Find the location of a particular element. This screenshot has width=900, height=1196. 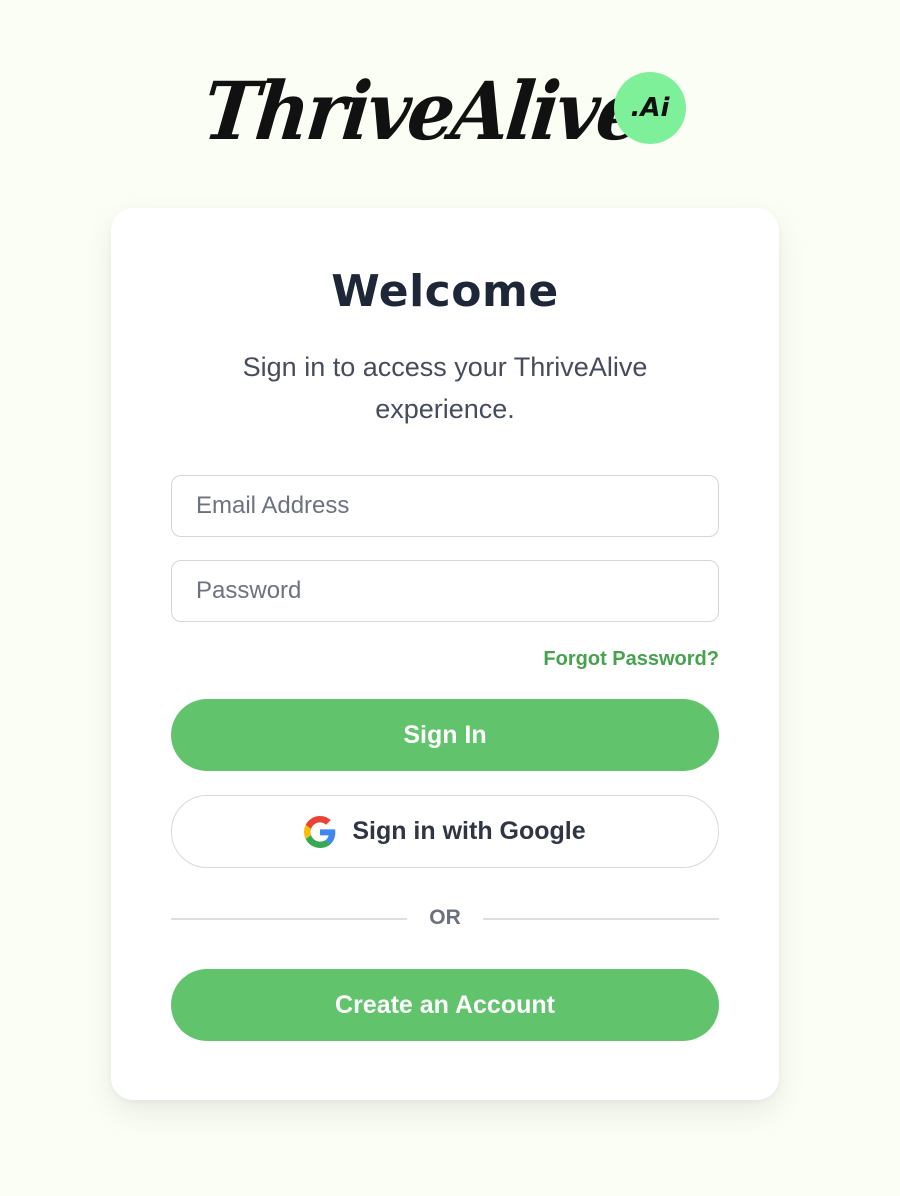

email-field is located at coordinates (445, 506).